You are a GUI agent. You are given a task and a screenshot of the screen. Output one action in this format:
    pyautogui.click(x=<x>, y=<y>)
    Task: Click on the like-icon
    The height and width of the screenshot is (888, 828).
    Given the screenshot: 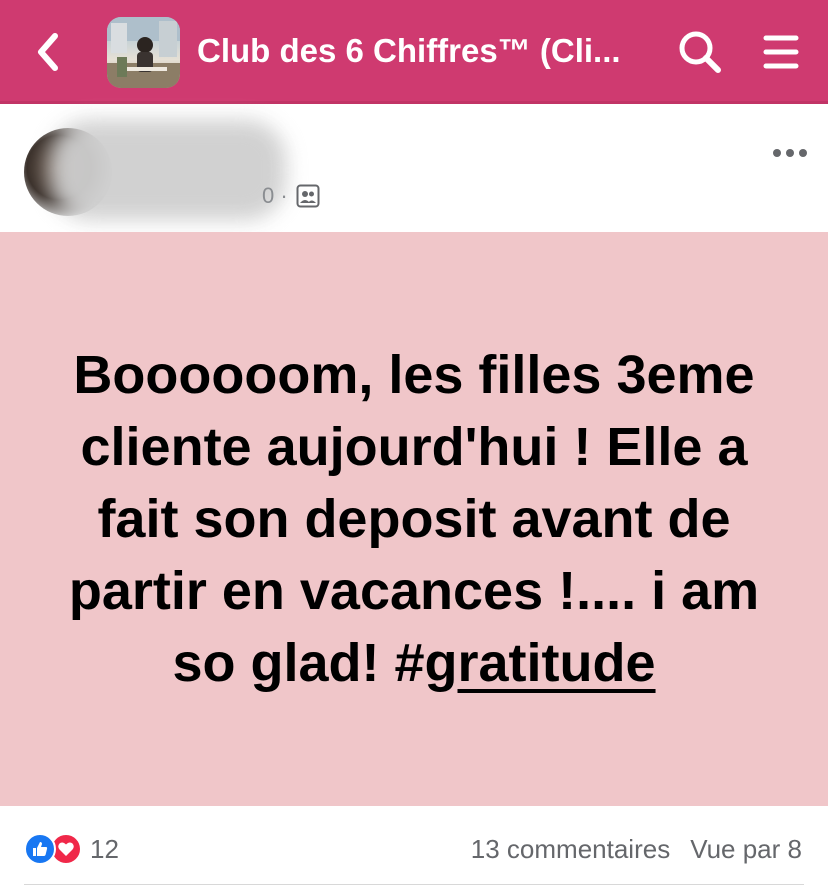 What is the action you would take?
    pyautogui.click(x=40, y=849)
    